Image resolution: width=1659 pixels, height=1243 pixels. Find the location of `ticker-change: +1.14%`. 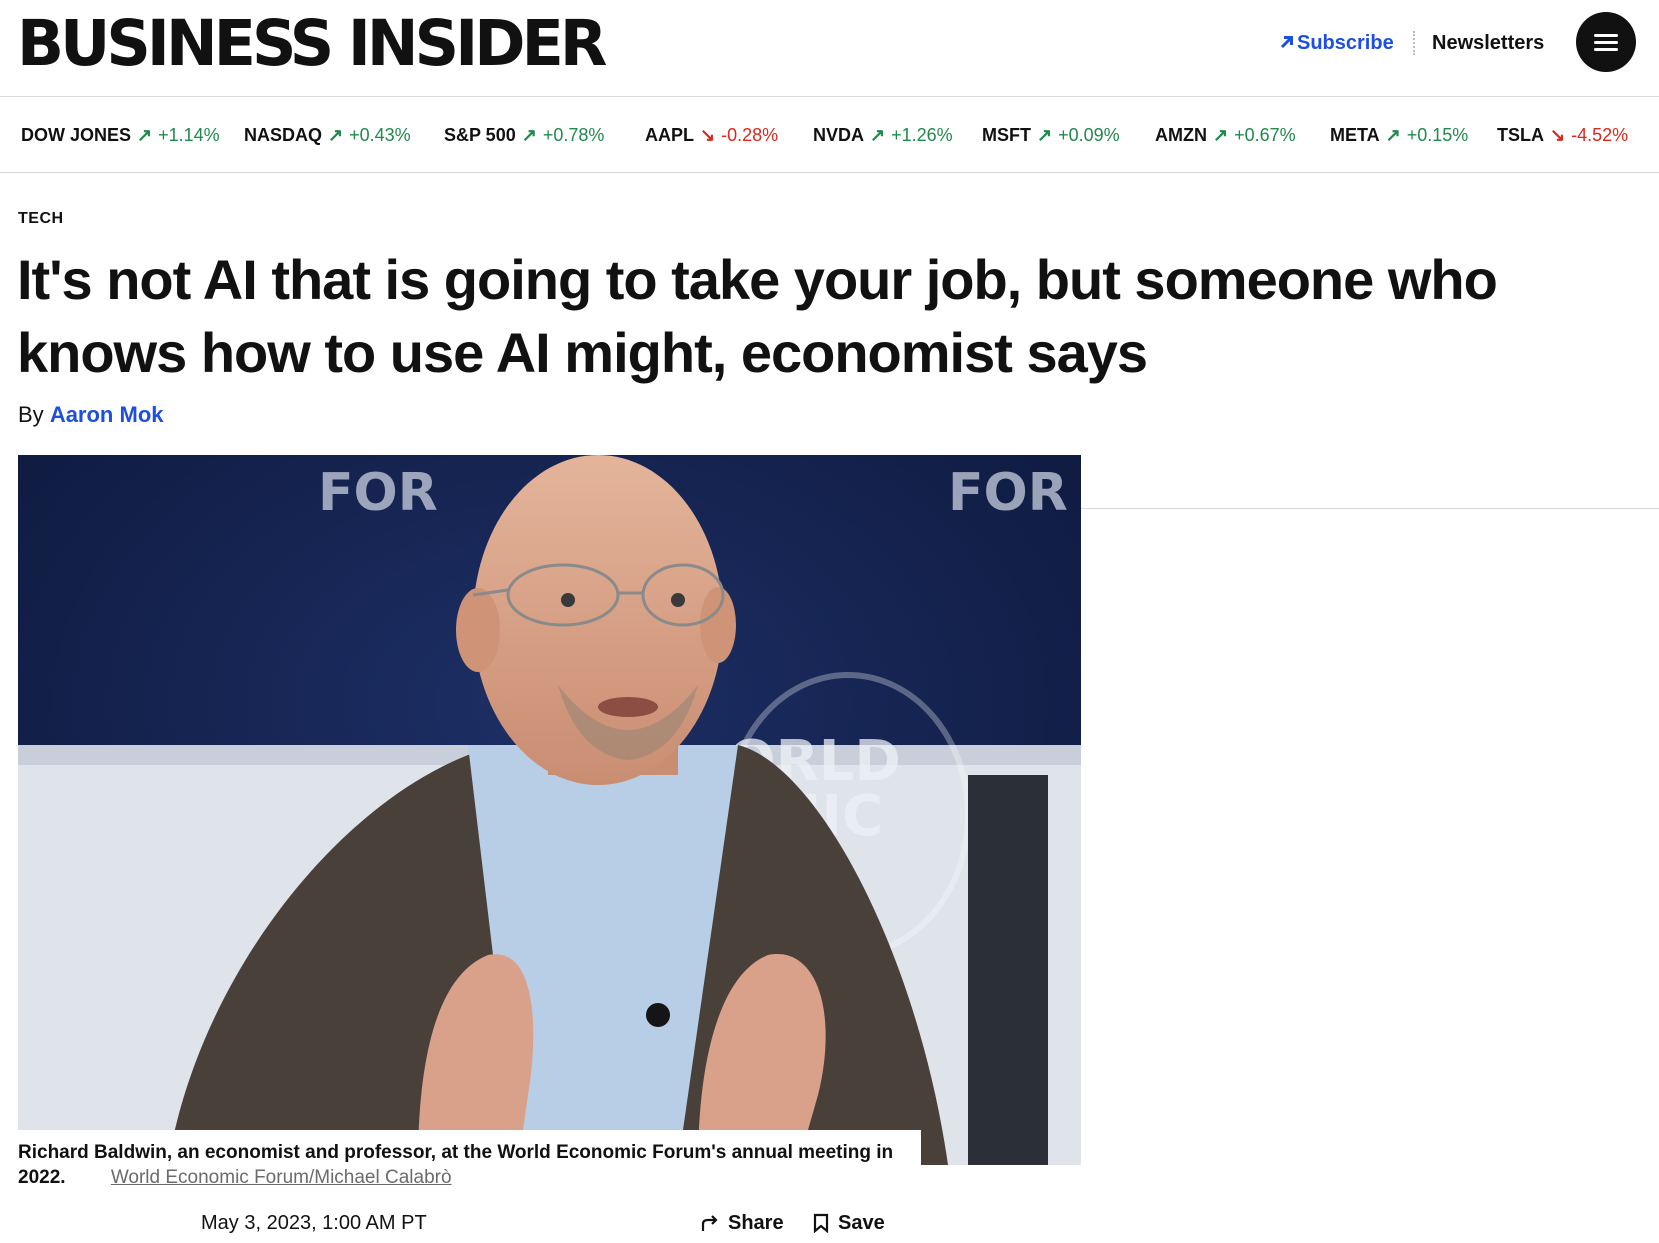

ticker-change: +1.14% is located at coordinates (189, 135).